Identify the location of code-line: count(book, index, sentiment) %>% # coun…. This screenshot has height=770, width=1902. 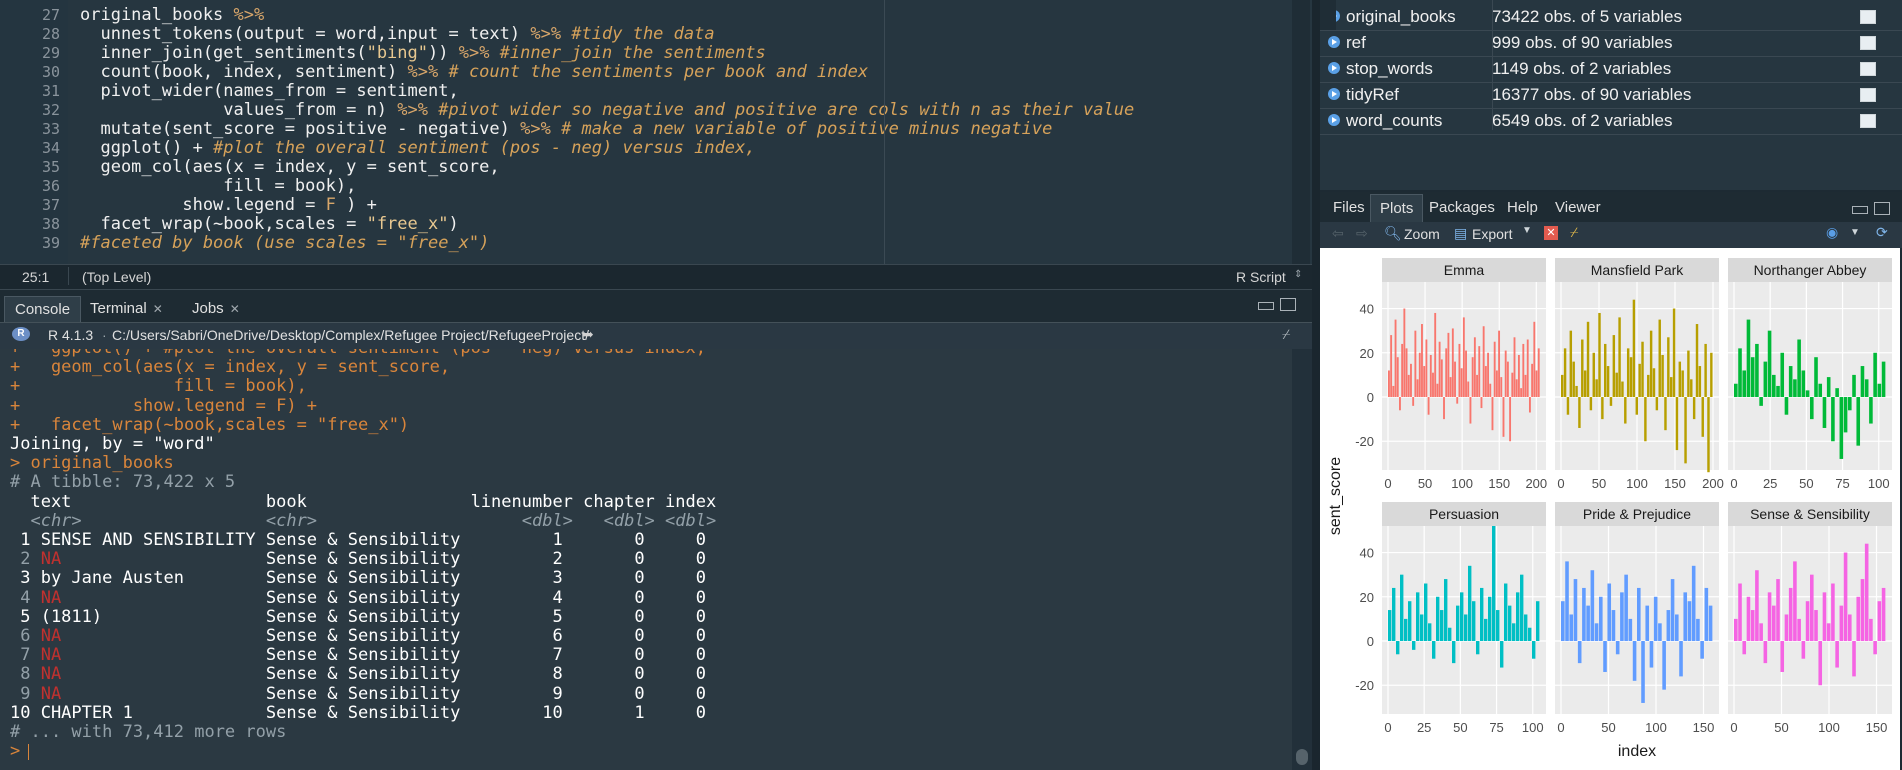
(474, 72).